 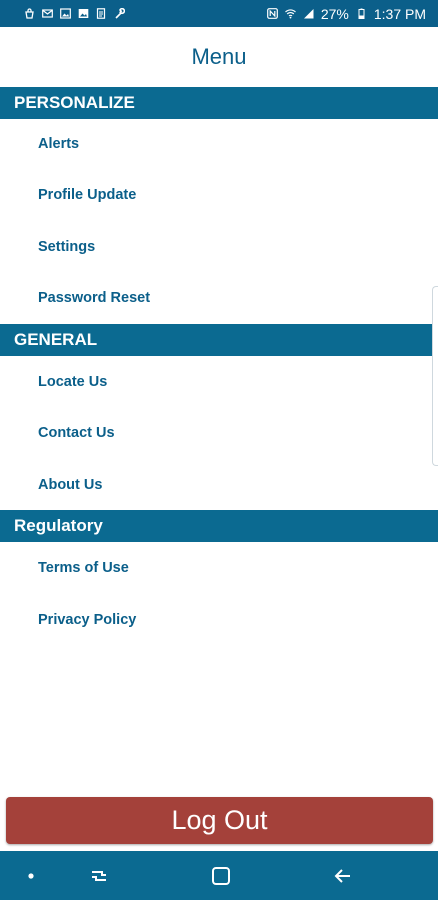 What do you see at coordinates (308, 13) in the screenshot?
I see `signal-icon` at bounding box center [308, 13].